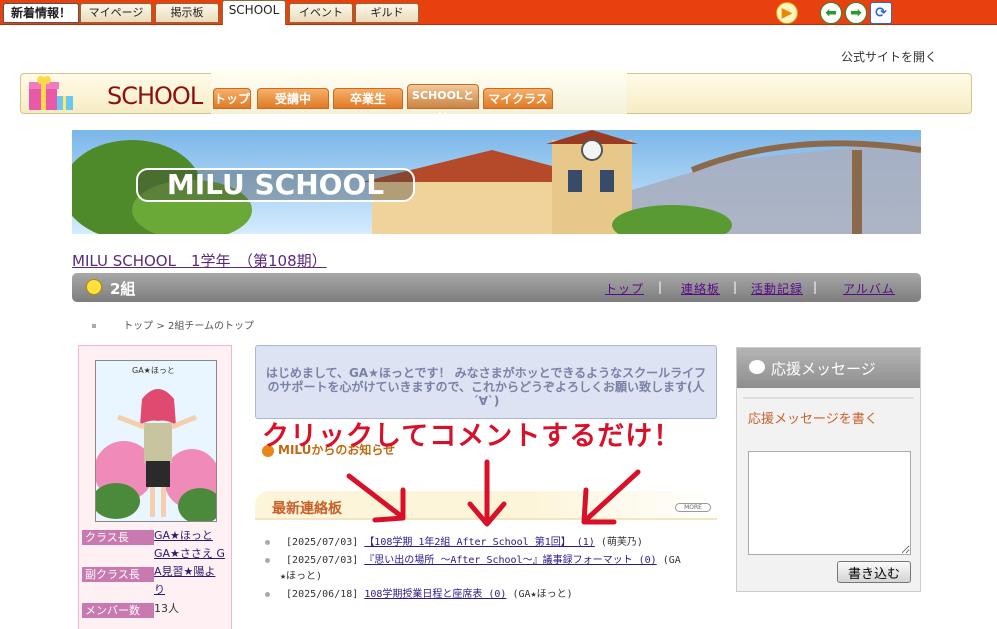 This screenshot has width=997, height=629. I want to click on tab-guild: ギルド, so click(387, 13).